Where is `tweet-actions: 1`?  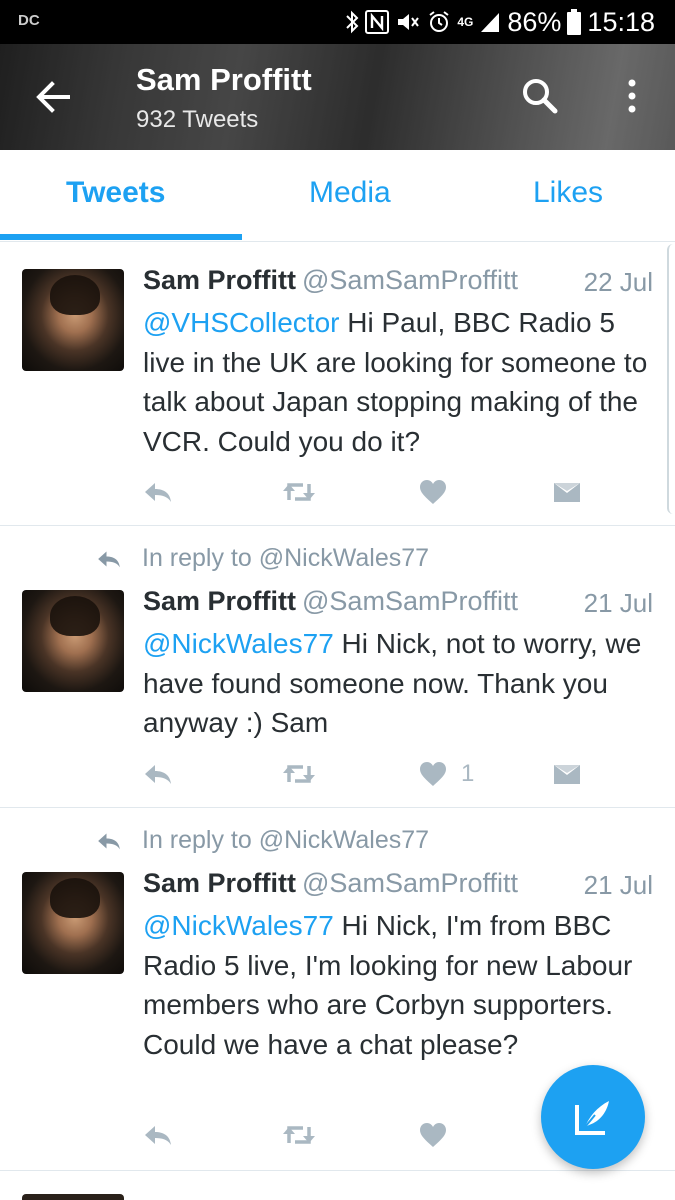 tweet-actions: 1 is located at coordinates (373, 774).